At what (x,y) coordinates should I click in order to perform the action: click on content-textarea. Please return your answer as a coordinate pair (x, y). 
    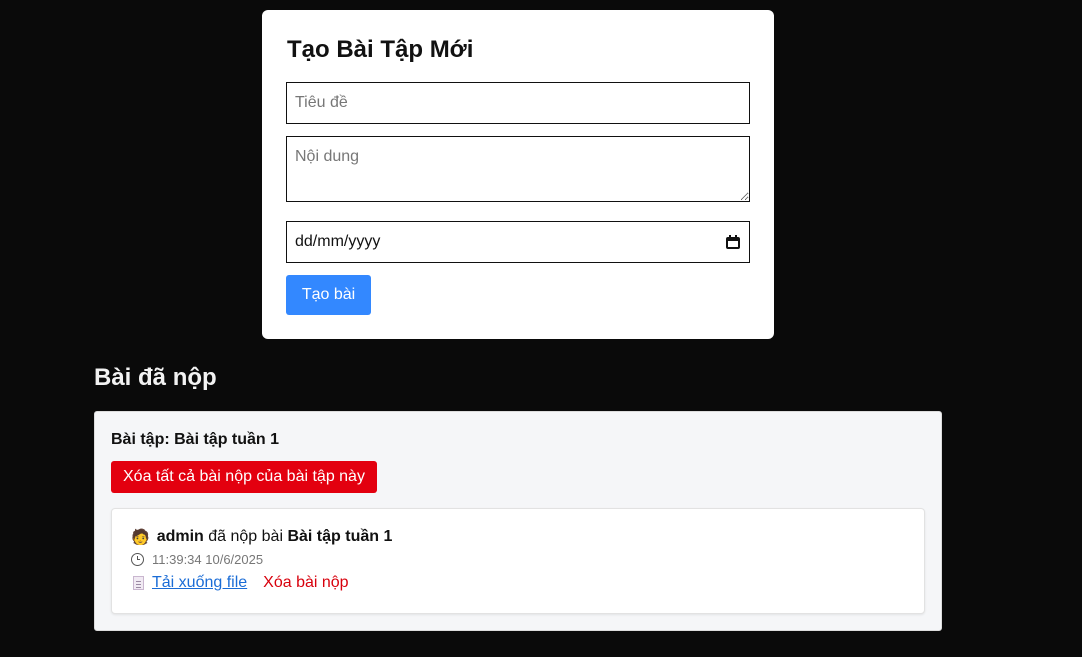
    Looking at the image, I should click on (518, 169).